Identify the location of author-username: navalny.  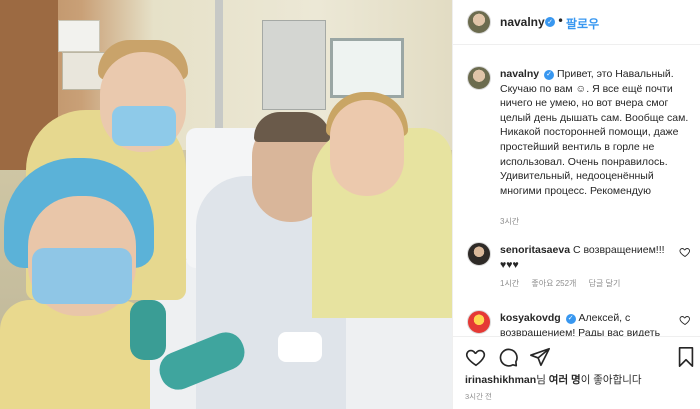
(522, 22).